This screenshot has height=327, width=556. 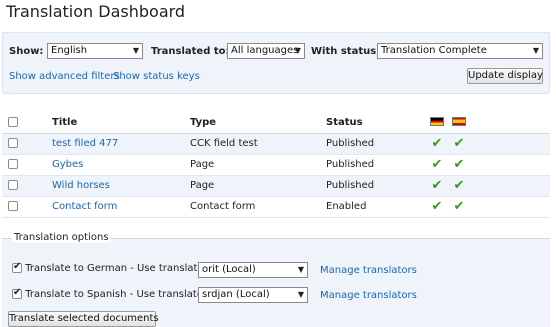 I want to click on document-title-link: test filed 477, so click(x=85, y=143).